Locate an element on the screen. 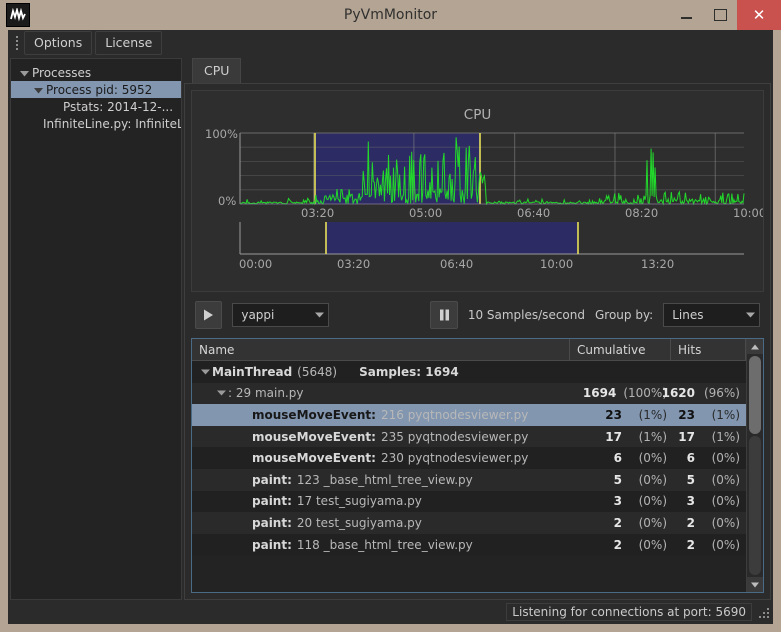 This screenshot has width=781, height=632. group-by-select: Lines is located at coordinates (711, 315).